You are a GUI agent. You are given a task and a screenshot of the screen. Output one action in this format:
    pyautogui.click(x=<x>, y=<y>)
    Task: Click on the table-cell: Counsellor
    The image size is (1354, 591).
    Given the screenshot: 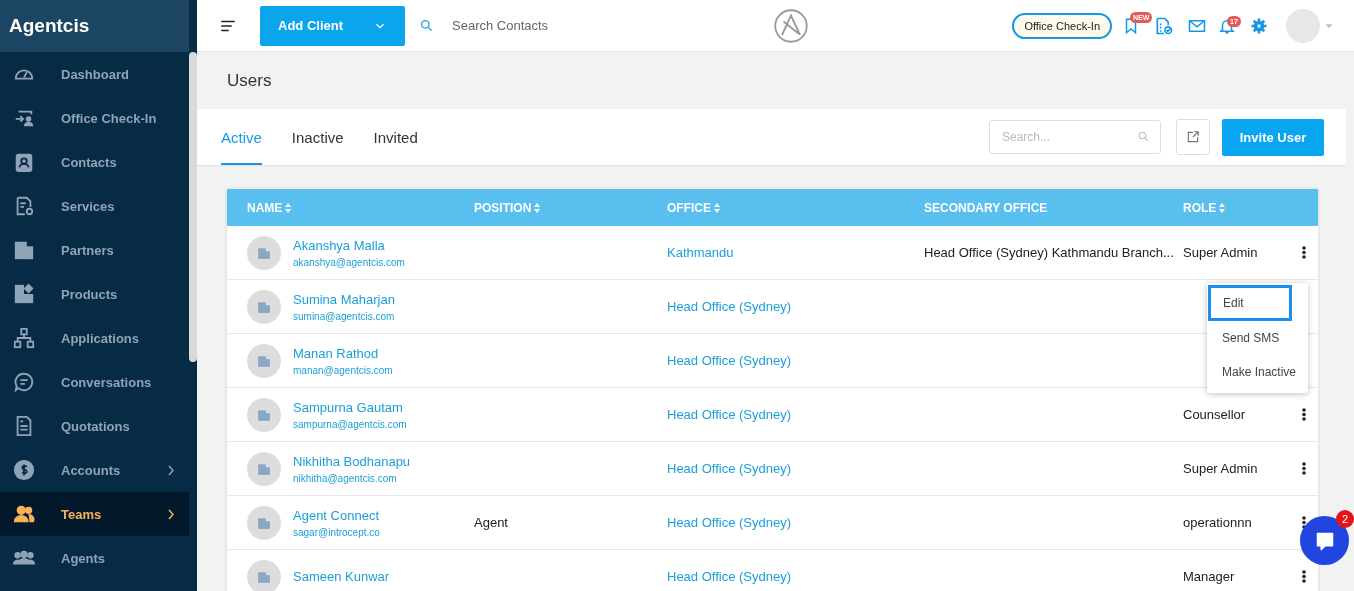 What is the action you would take?
    pyautogui.click(x=1214, y=414)
    